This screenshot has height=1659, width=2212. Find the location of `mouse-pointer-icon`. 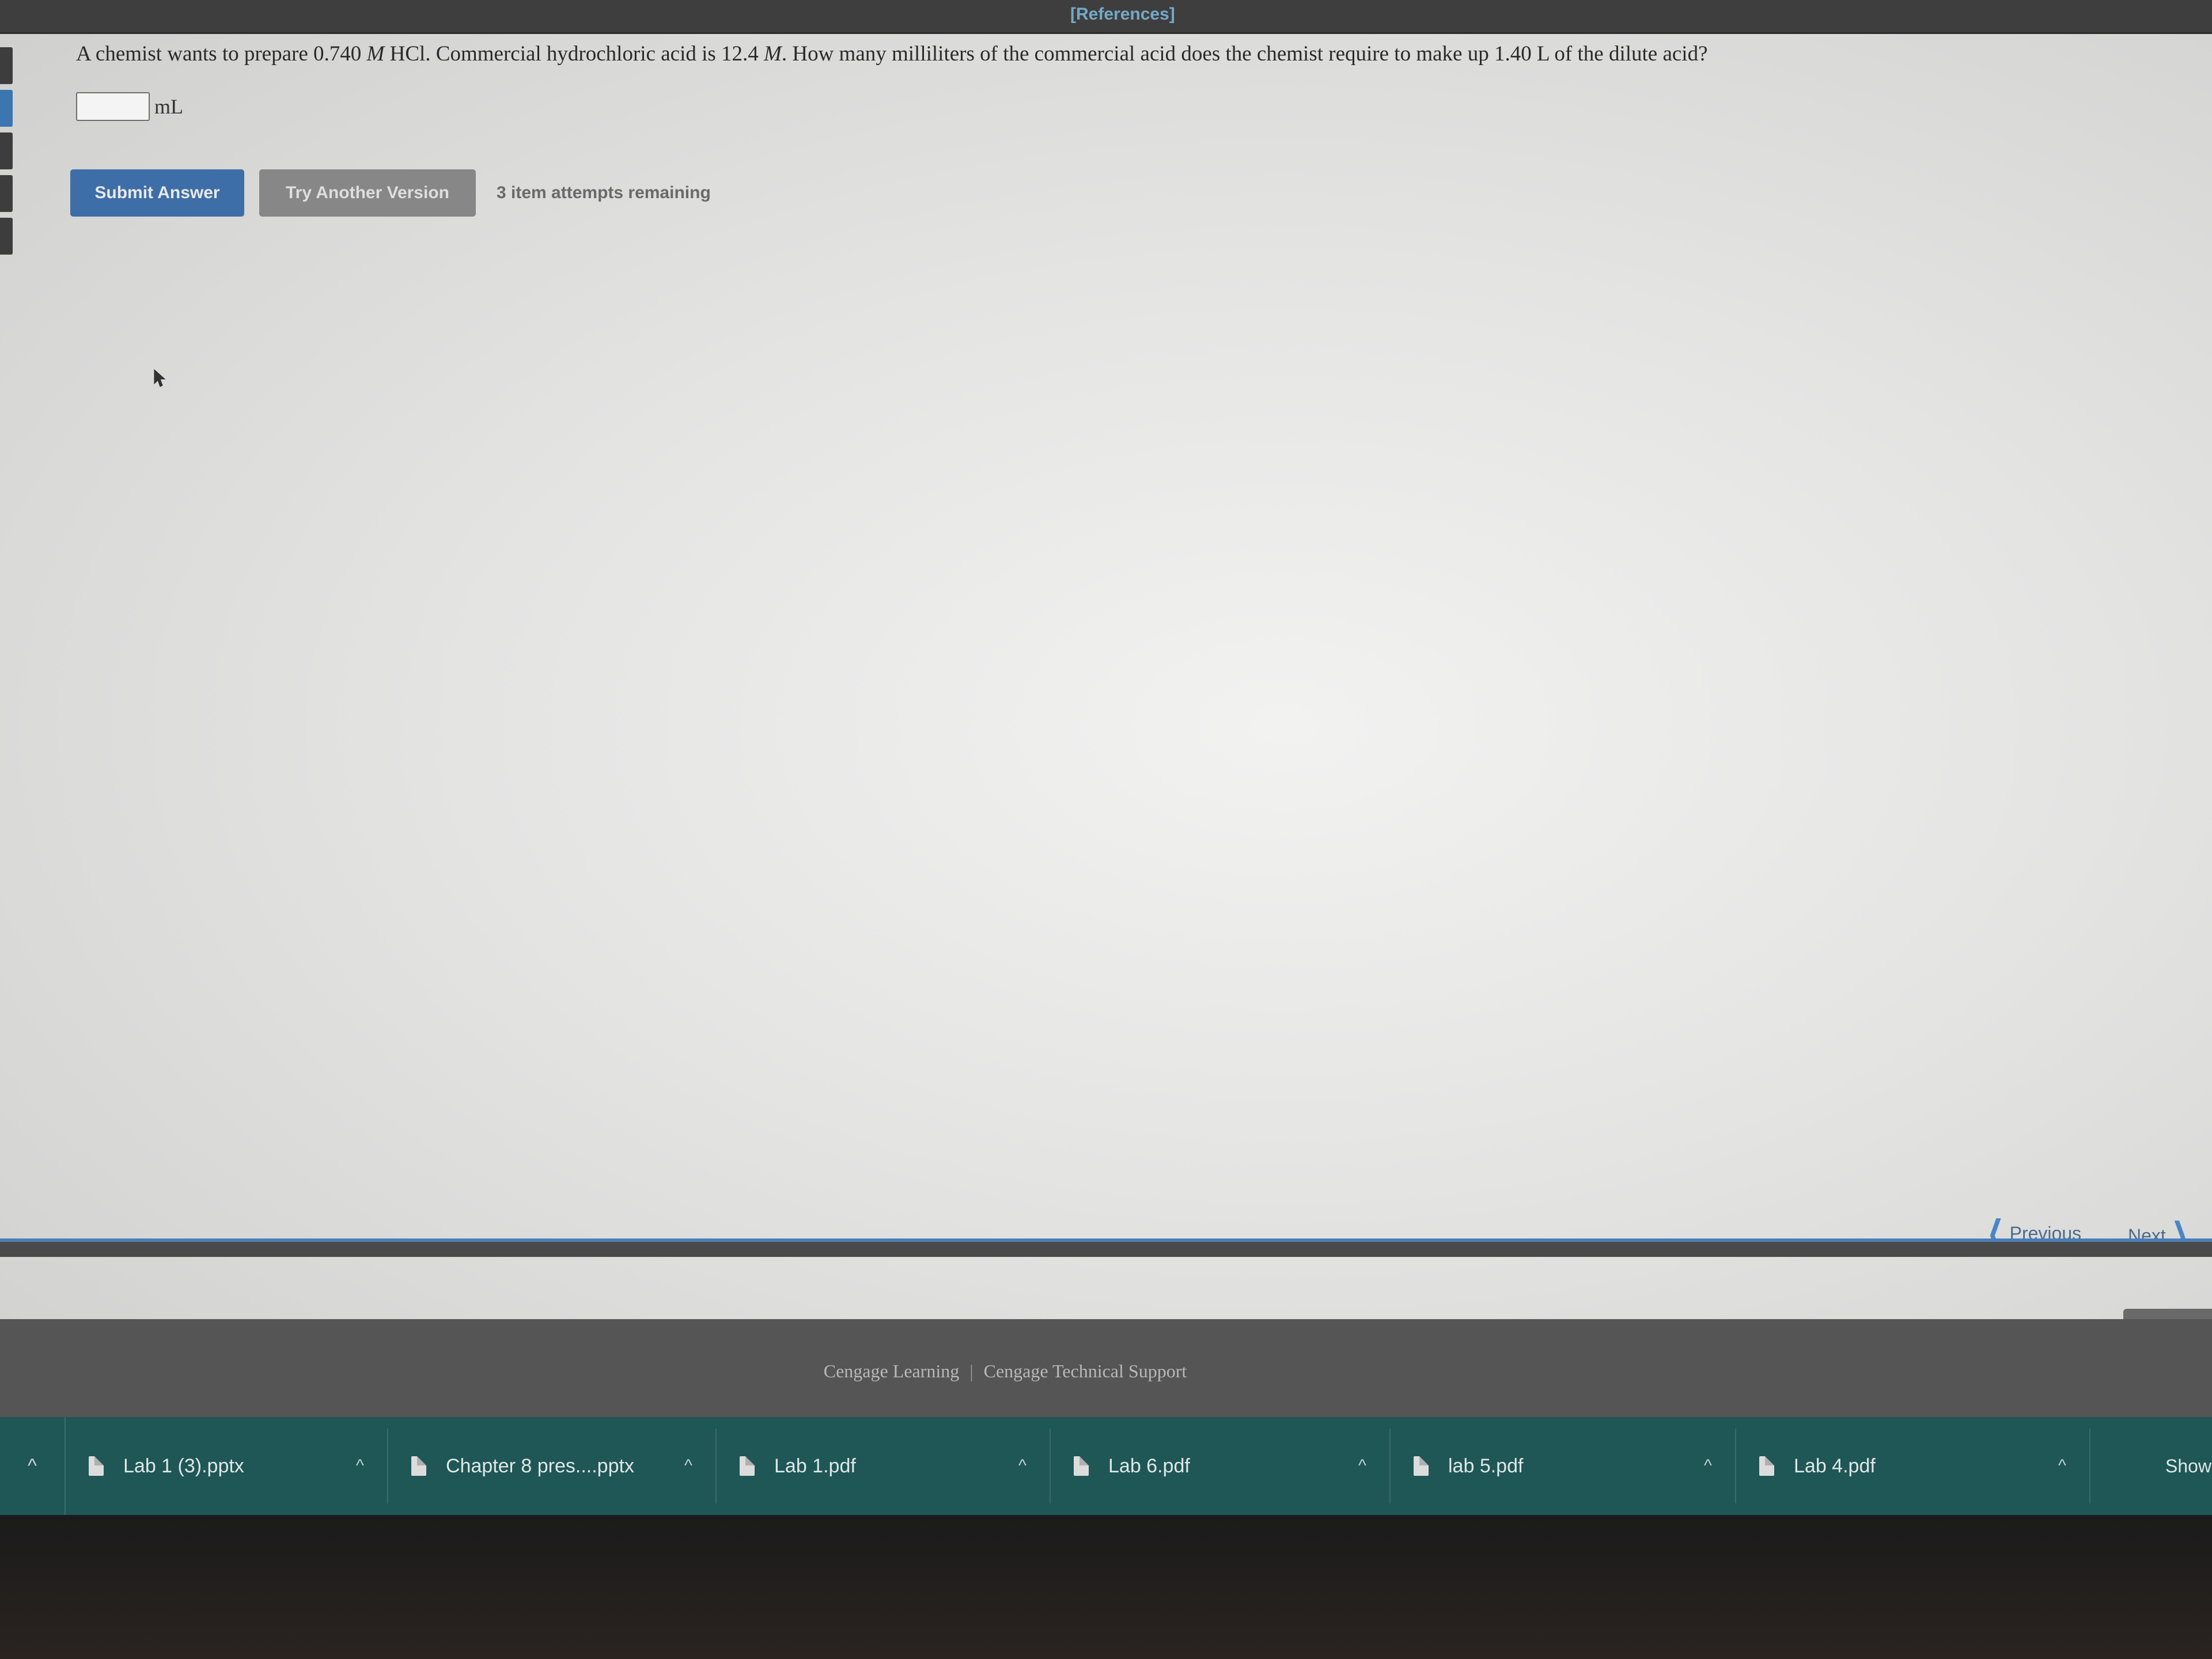

mouse-pointer-icon is located at coordinates (160, 378).